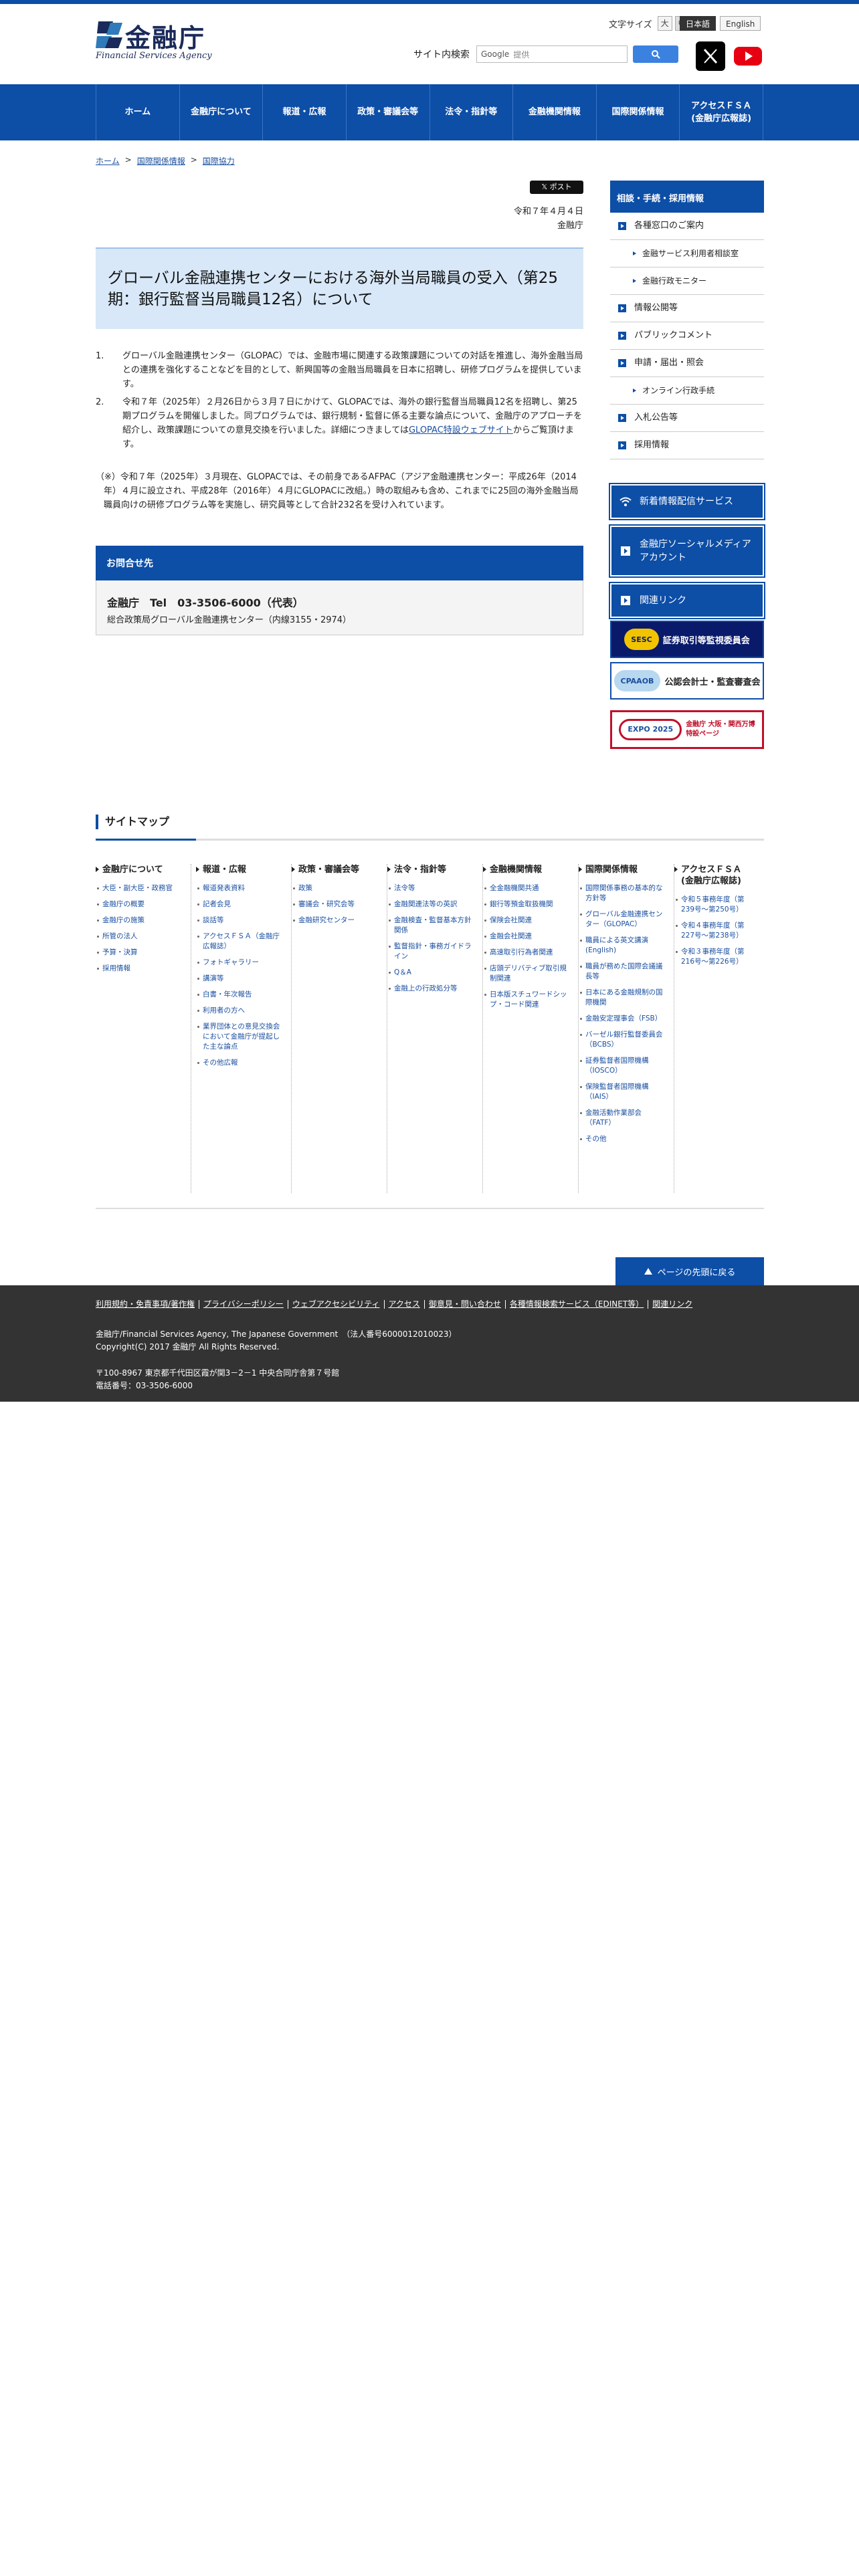  Describe the element at coordinates (240, 979) in the screenshot. I see `sitemap-link: 講演等` at that location.